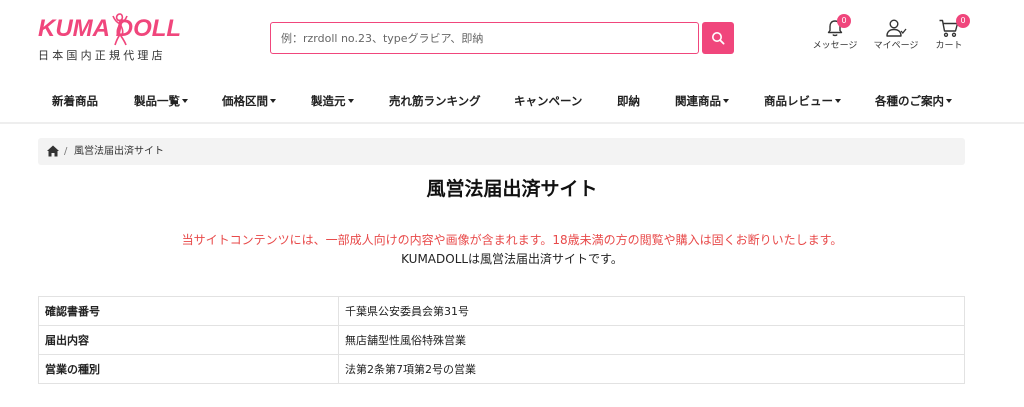 Image resolution: width=1024 pixels, height=407 pixels. Describe the element at coordinates (120, 29) in the screenshot. I see `logo-figure-icon` at that location.